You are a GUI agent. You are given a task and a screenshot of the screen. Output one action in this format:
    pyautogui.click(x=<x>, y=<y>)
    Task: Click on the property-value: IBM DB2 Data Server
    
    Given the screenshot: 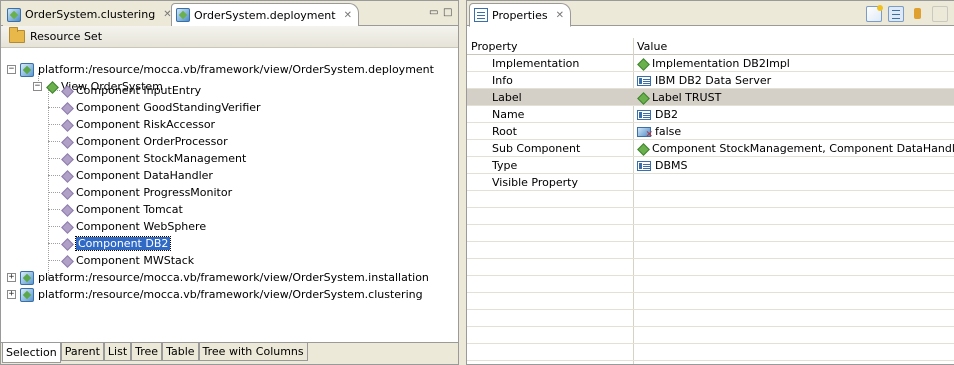 What is the action you would take?
    pyautogui.click(x=713, y=80)
    